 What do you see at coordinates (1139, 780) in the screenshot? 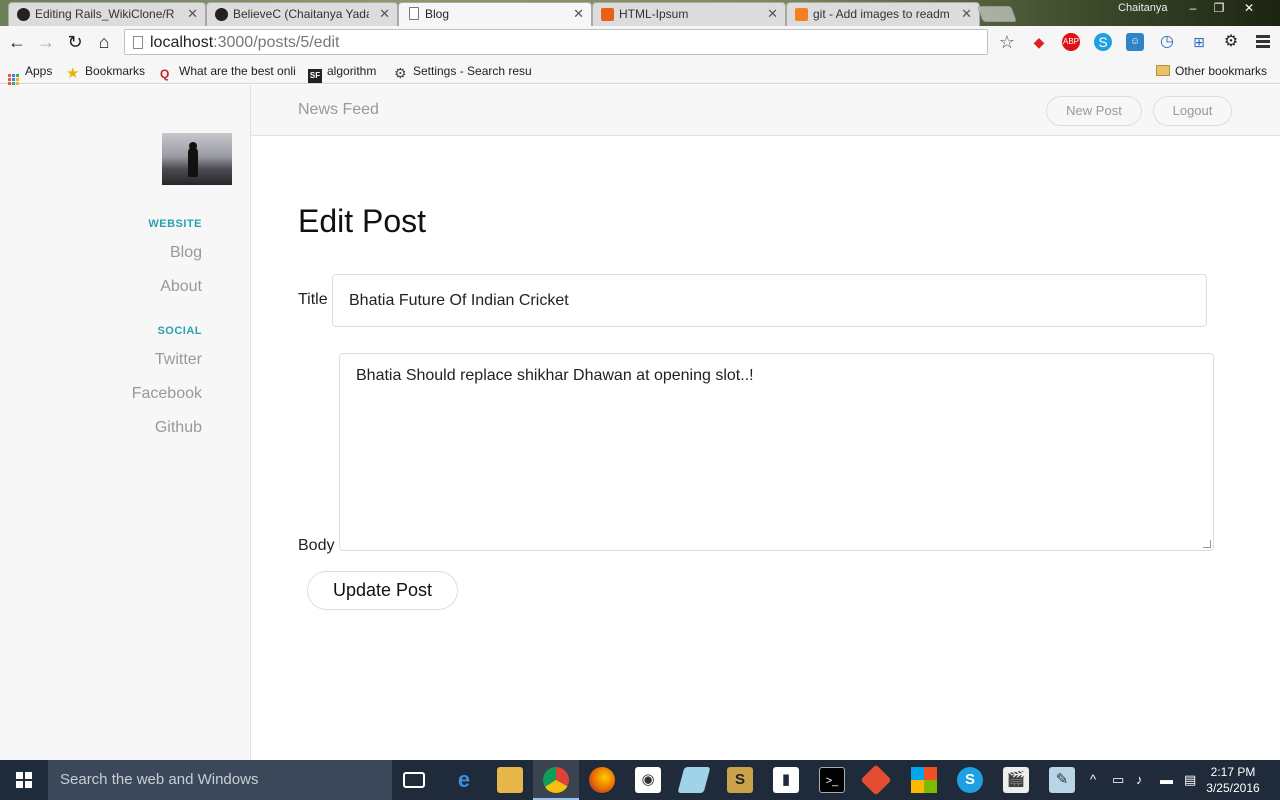
I see `volume-icon: ♪` at bounding box center [1139, 780].